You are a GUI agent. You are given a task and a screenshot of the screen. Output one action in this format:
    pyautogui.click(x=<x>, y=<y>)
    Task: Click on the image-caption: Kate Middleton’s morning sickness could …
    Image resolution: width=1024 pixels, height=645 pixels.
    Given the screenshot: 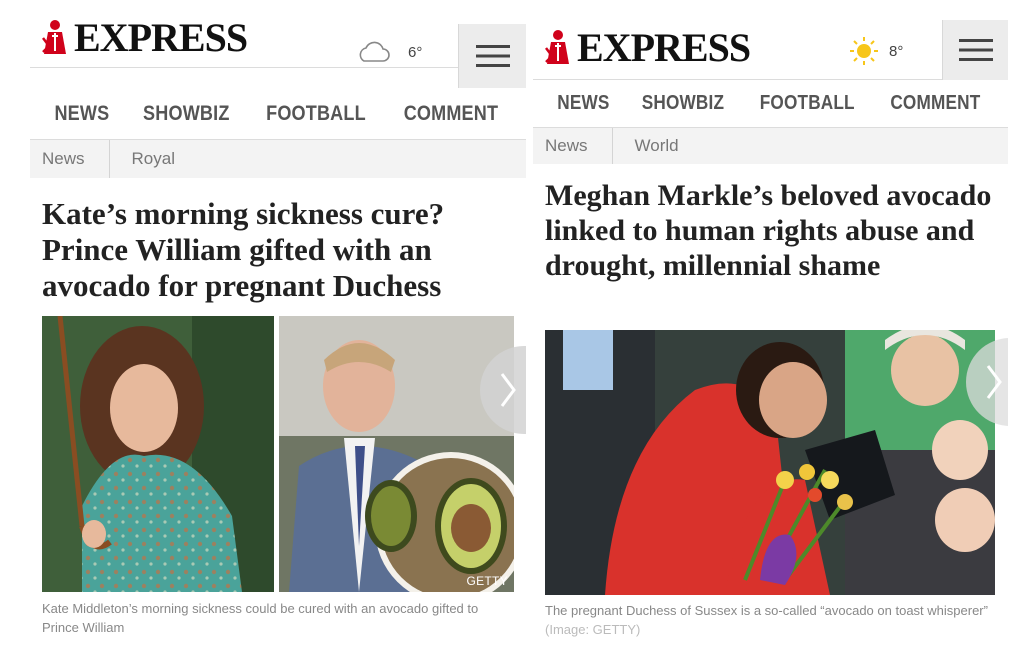 What is the action you would take?
    pyautogui.click(x=272, y=618)
    